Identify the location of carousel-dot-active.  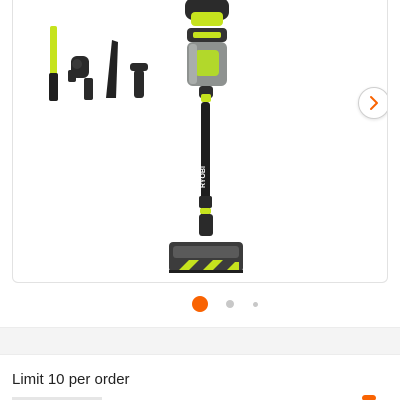
(200, 304).